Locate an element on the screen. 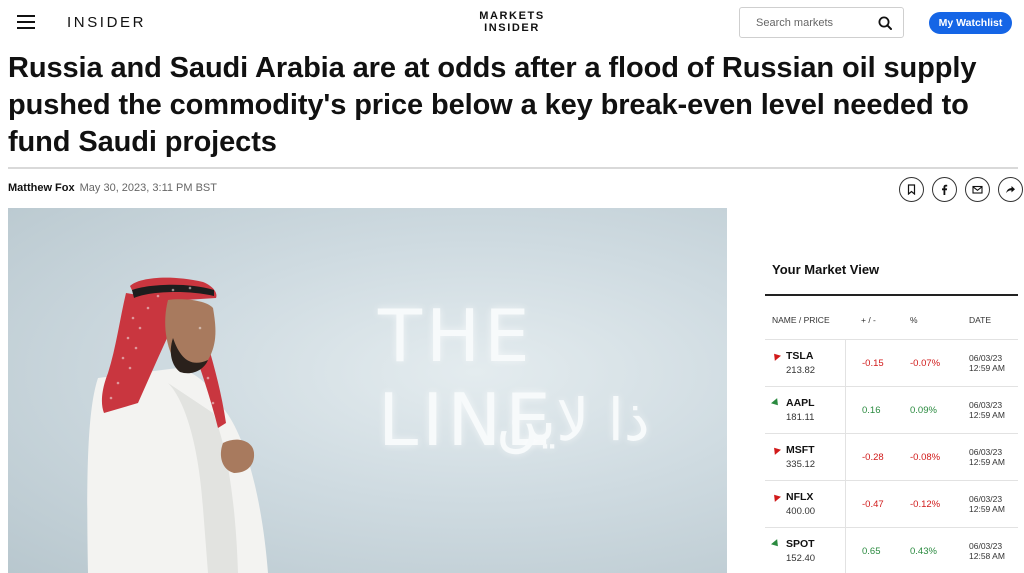 The height and width of the screenshot is (573, 1024). stock-name-cell: SPOT 152.40 is located at coordinates (805, 550).